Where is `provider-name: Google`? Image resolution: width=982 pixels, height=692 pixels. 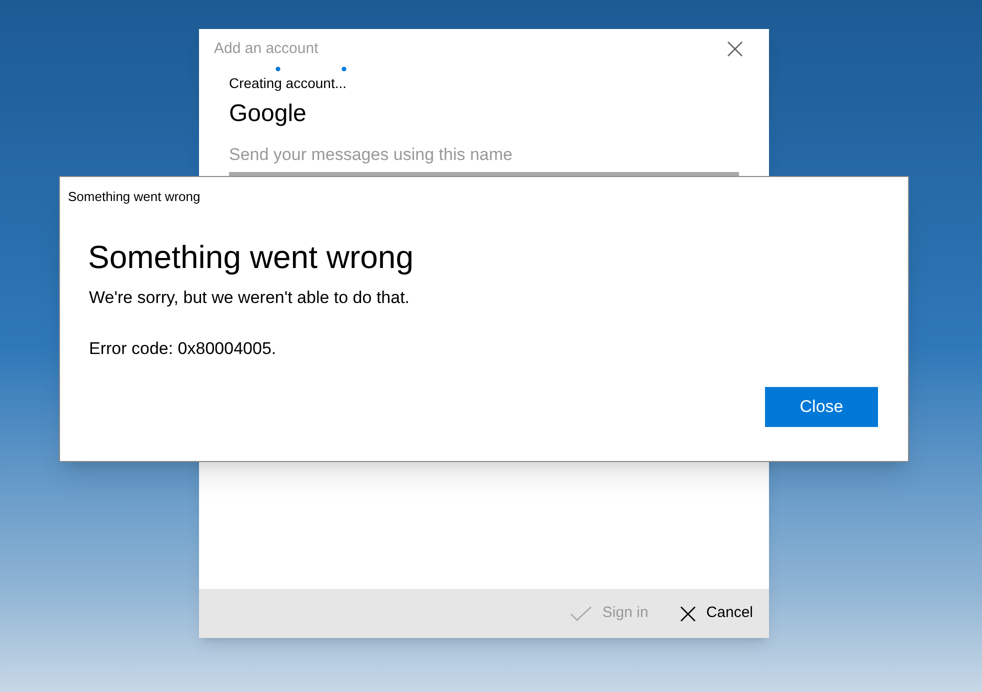
provider-name: Google is located at coordinates (268, 114).